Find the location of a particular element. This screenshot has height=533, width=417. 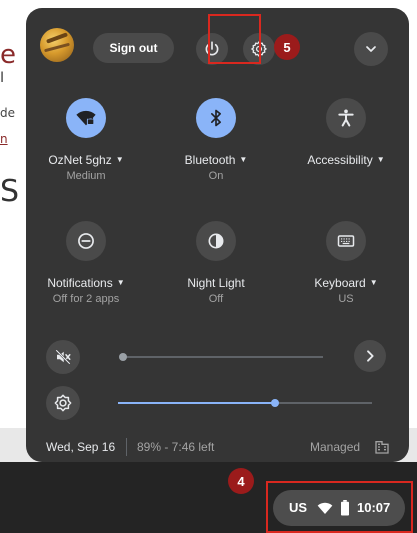

bluetooth-toggle is located at coordinates (216, 118).